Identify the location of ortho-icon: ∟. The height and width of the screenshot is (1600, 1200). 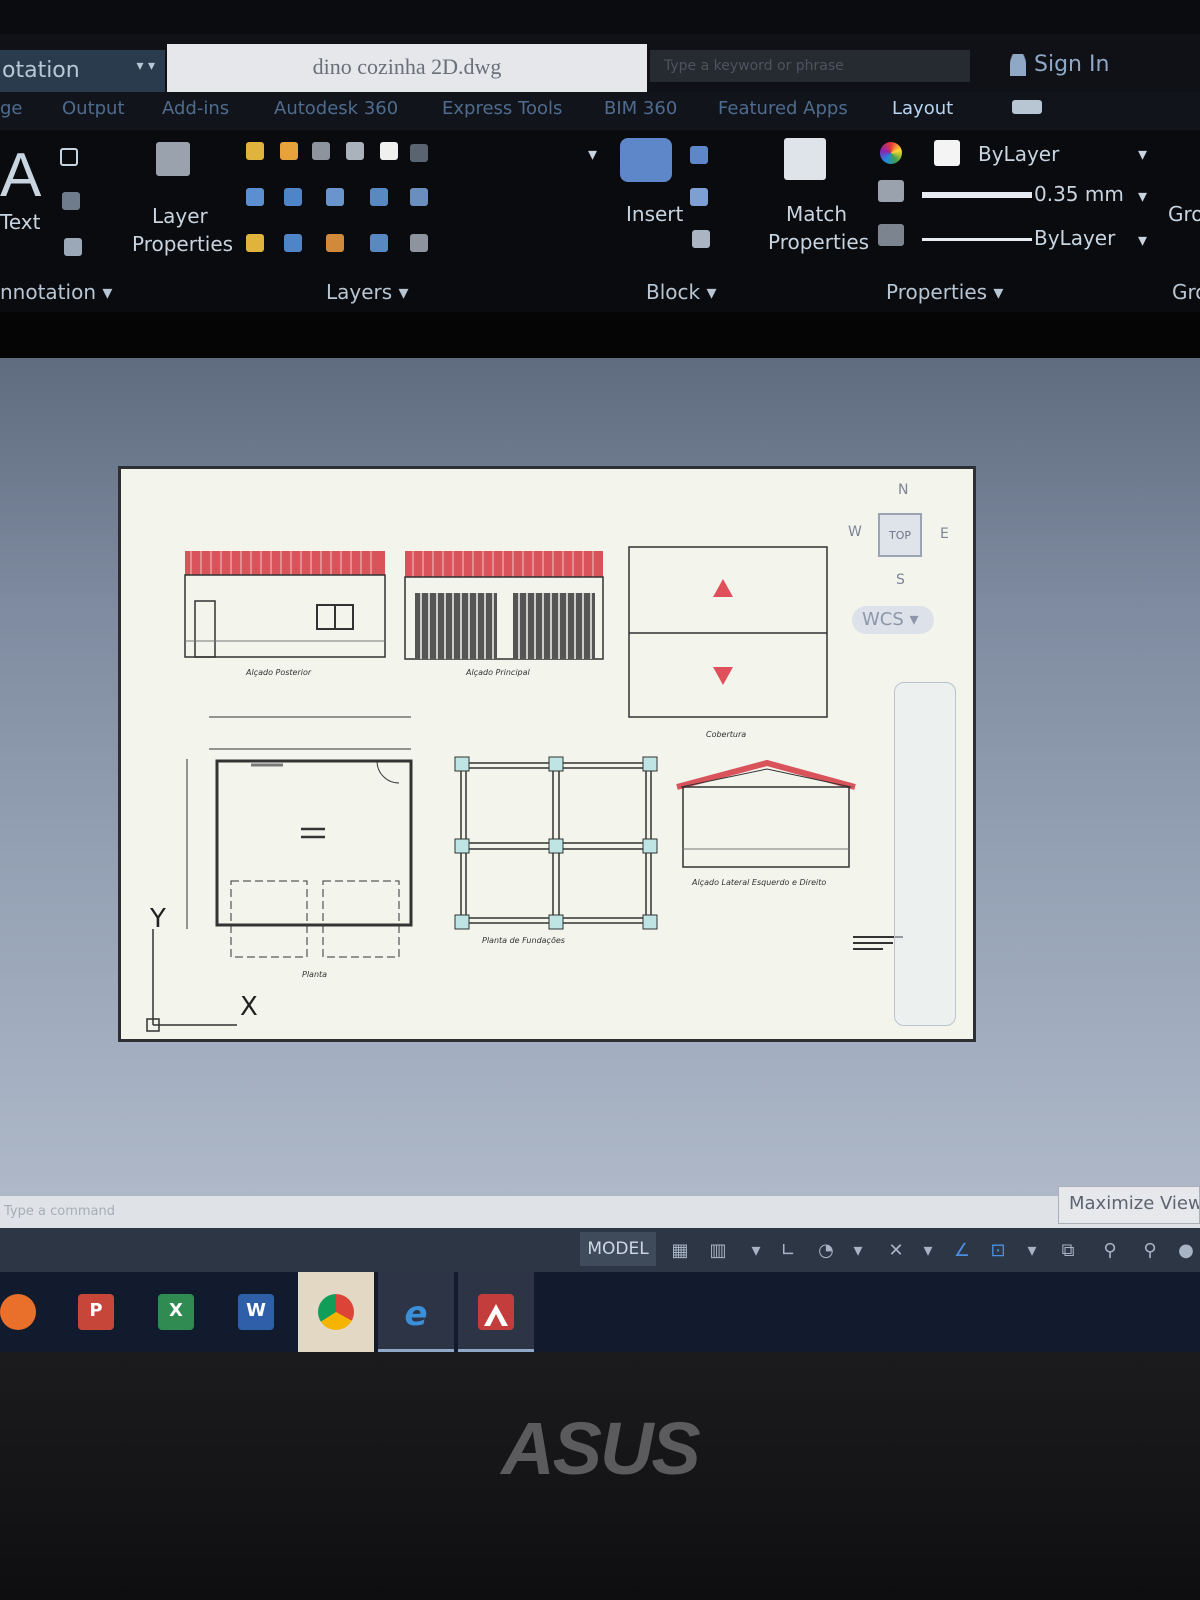
(788, 1250).